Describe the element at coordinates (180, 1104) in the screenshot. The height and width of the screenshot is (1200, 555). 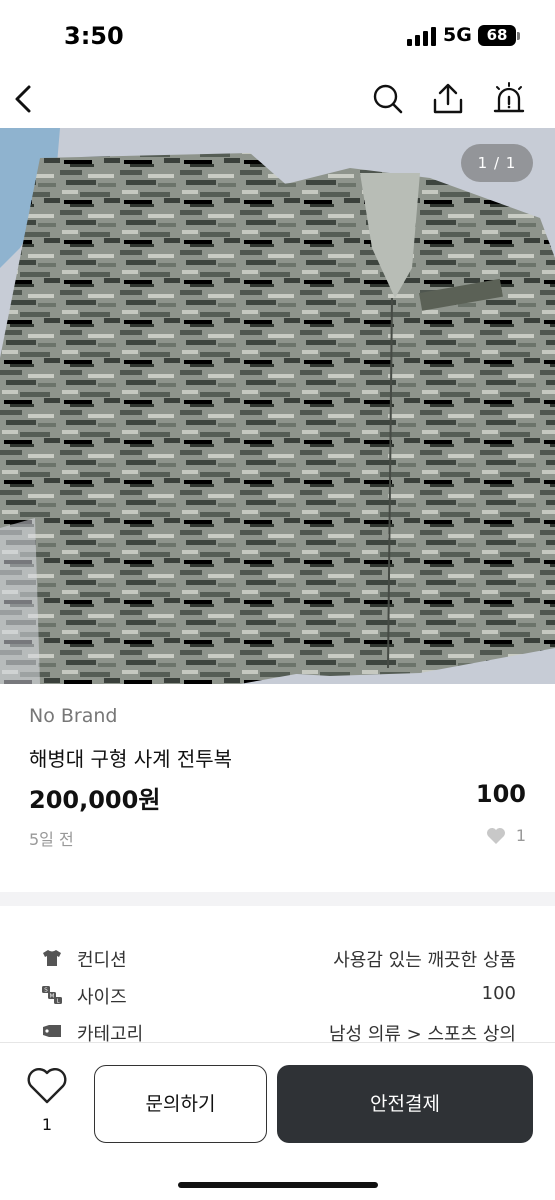
I see `inquiry-button: 문의하기` at that location.